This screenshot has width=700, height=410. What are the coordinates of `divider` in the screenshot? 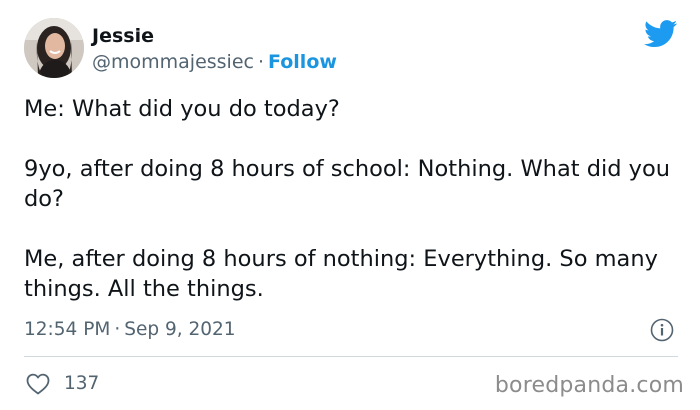 It's located at (351, 356).